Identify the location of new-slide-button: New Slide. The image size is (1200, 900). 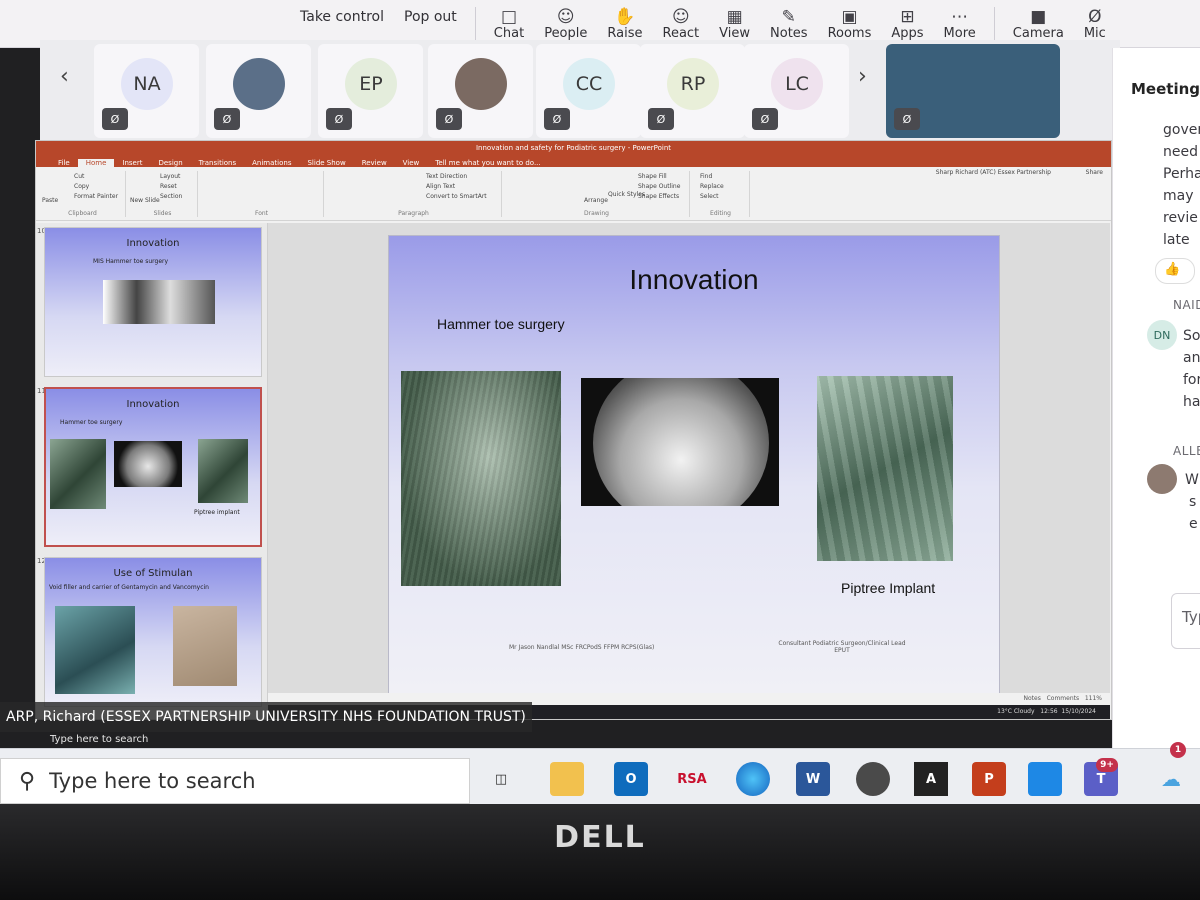
(145, 200).